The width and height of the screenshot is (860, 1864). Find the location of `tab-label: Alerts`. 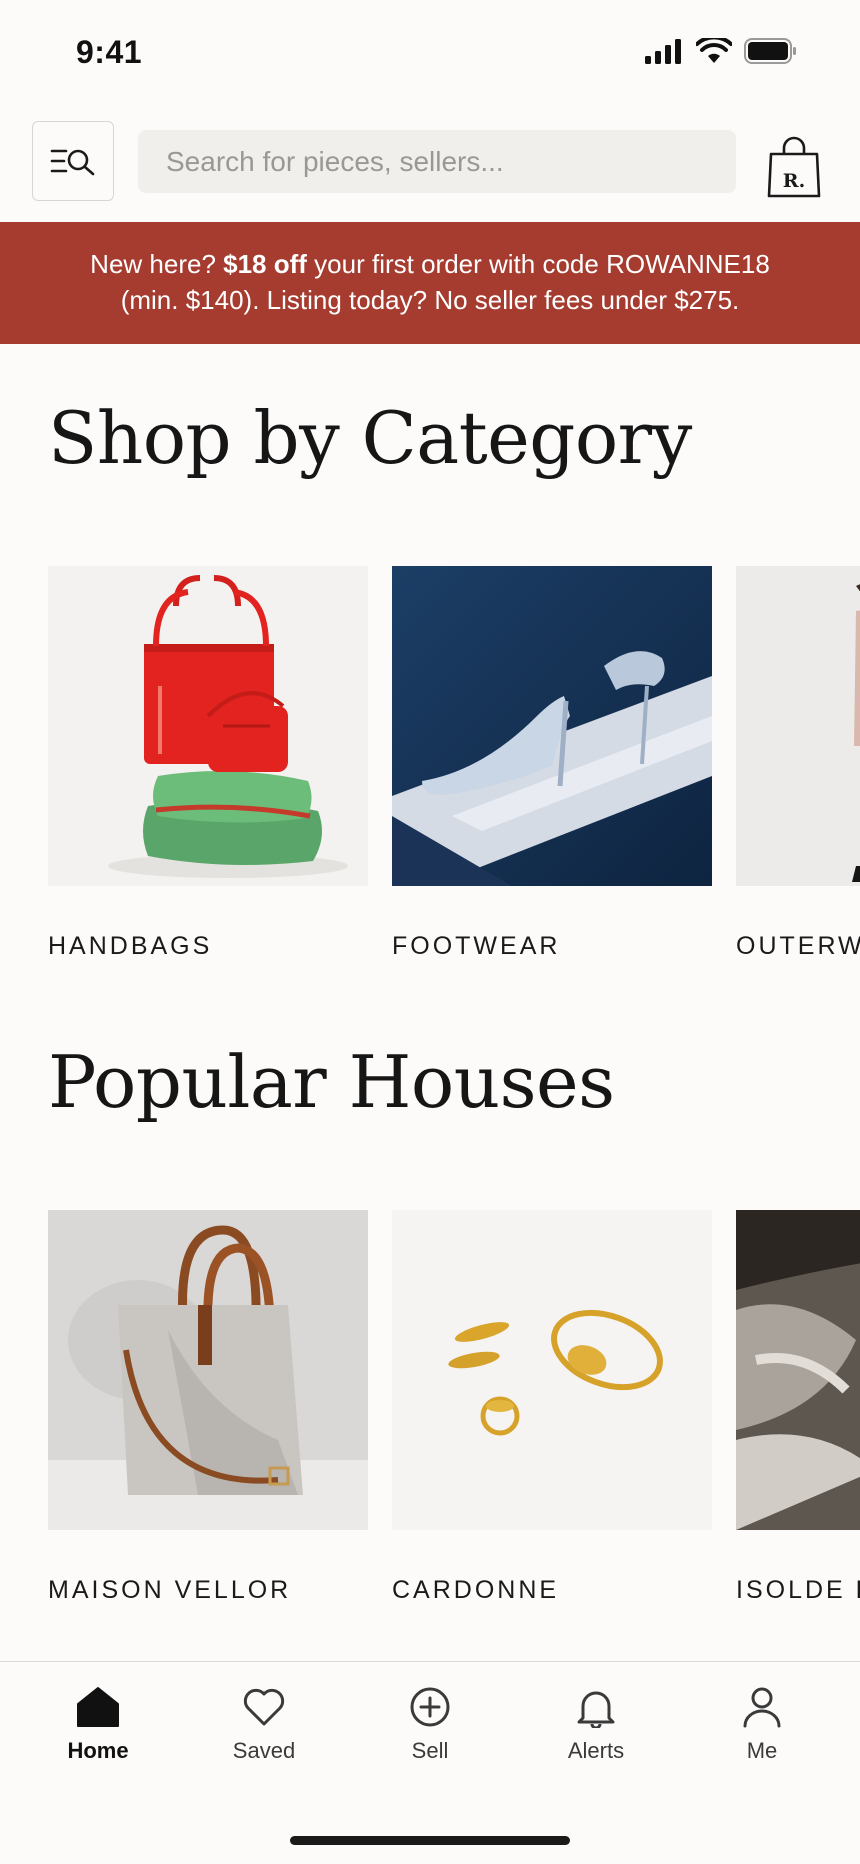

tab-label: Alerts is located at coordinates (596, 1750).